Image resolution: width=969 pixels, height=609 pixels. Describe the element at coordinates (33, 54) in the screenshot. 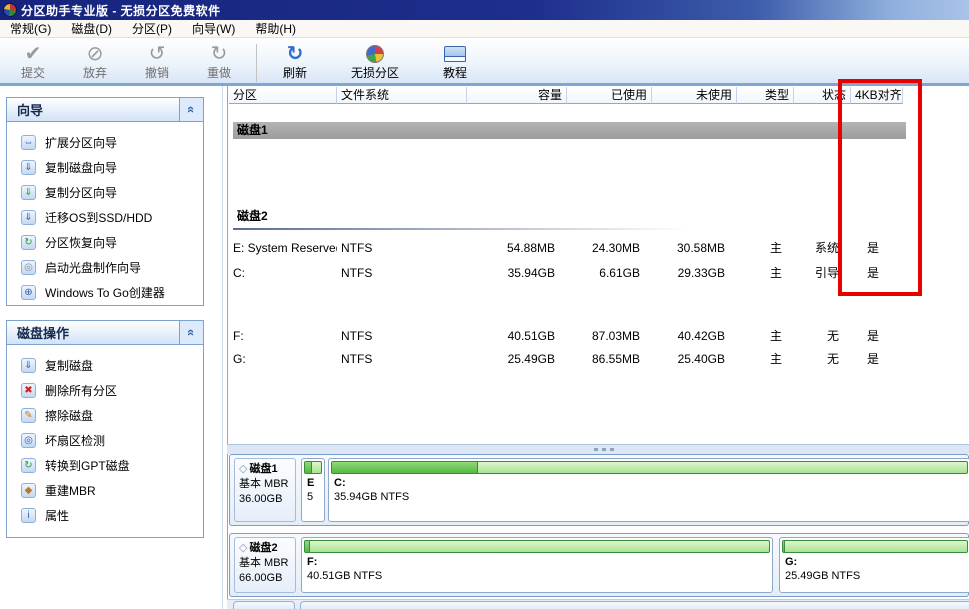

I see `commit-check-icon: ✔` at that location.